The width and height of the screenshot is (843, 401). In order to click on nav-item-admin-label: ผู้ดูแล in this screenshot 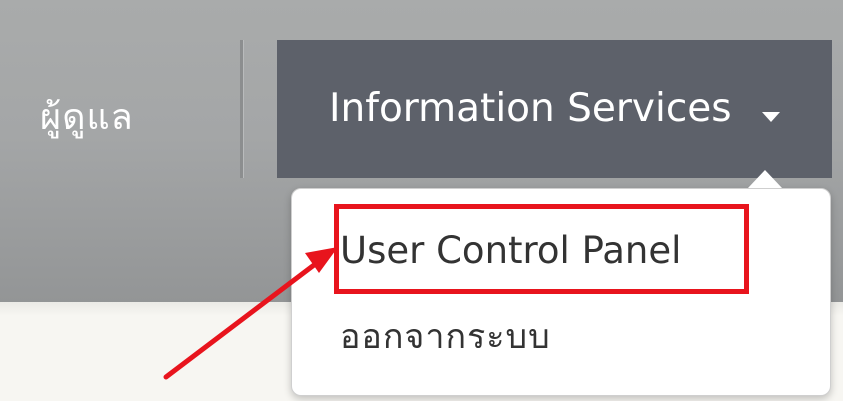, I will do `click(87, 117)`.